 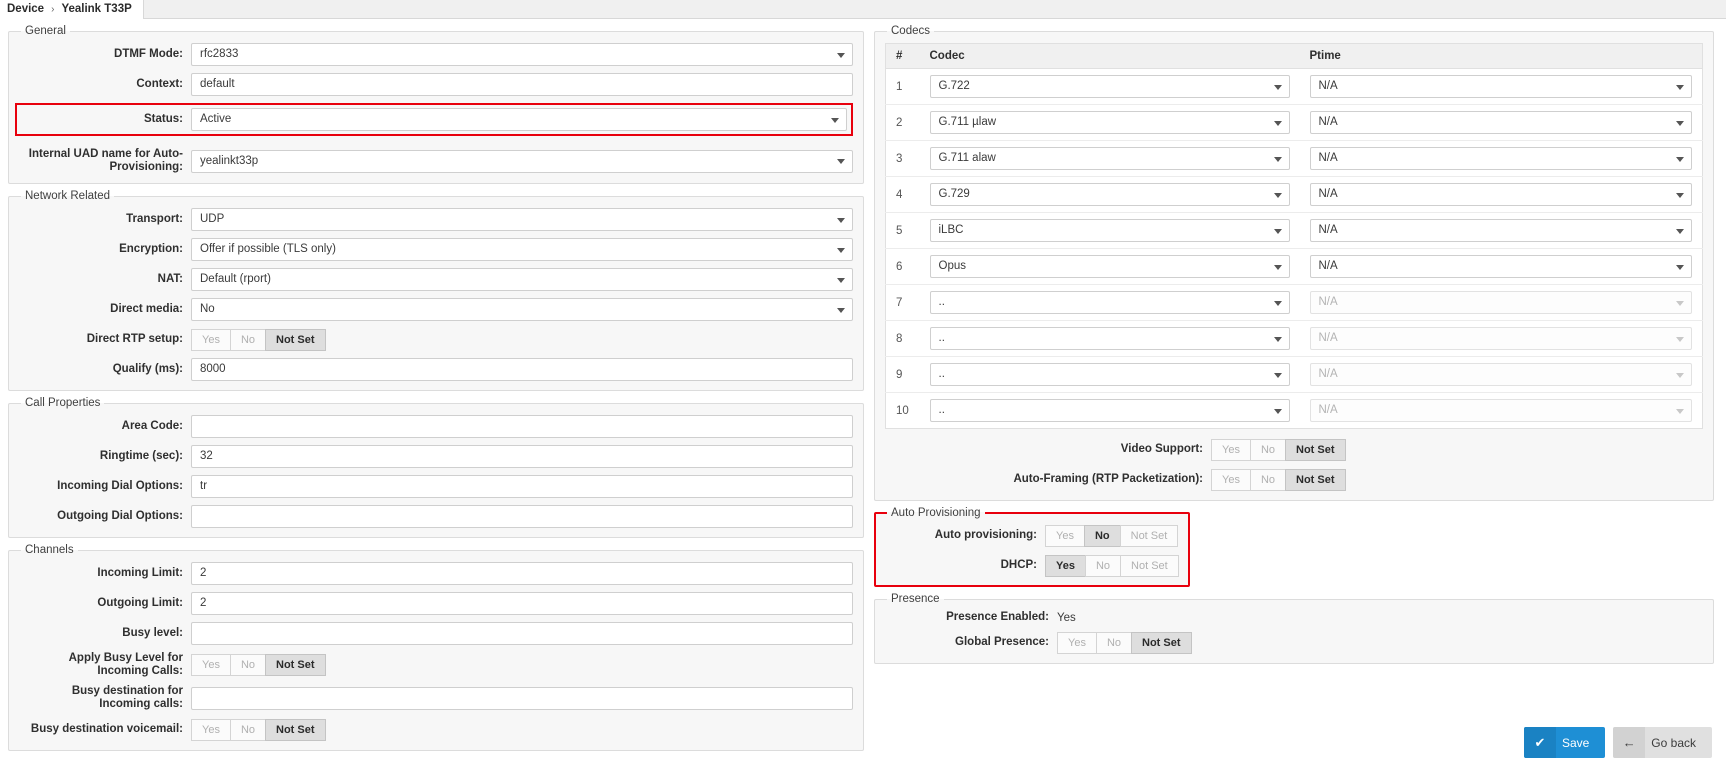 What do you see at coordinates (902, 56) in the screenshot?
I see `codecs-header-num: #` at bounding box center [902, 56].